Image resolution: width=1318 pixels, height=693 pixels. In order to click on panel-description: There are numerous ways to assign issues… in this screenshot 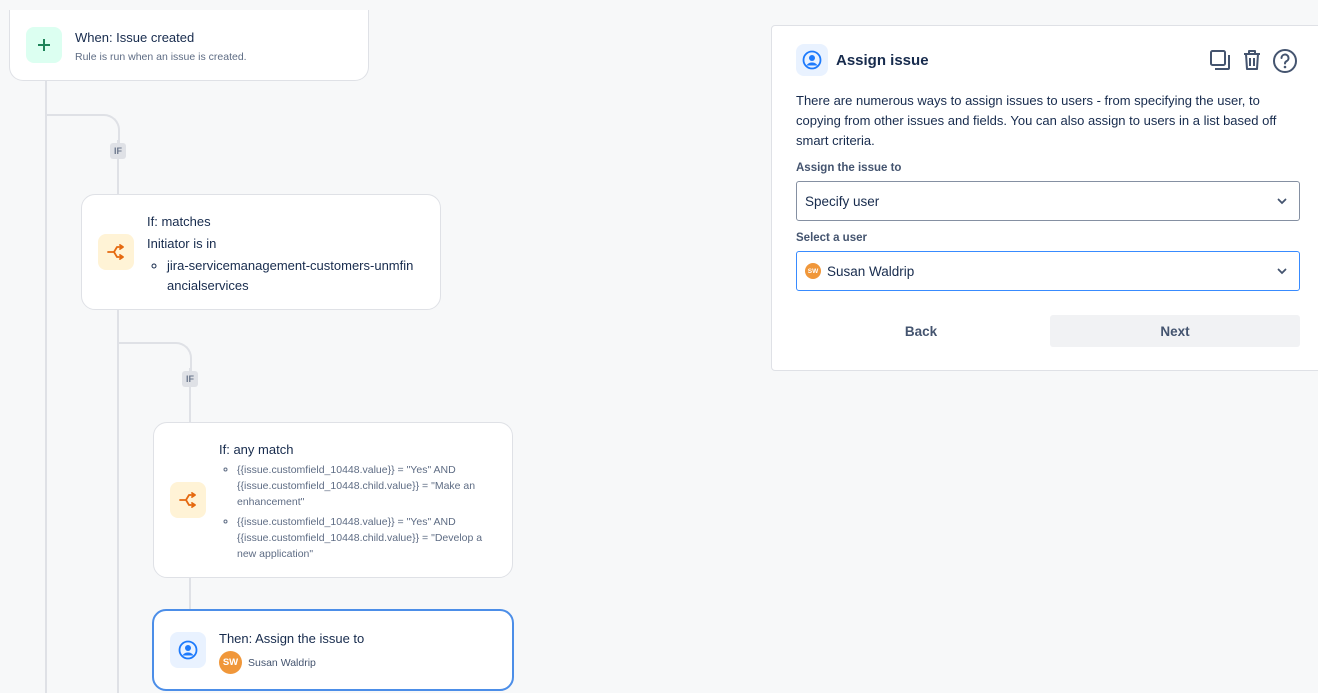, I will do `click(1036, 120)`.